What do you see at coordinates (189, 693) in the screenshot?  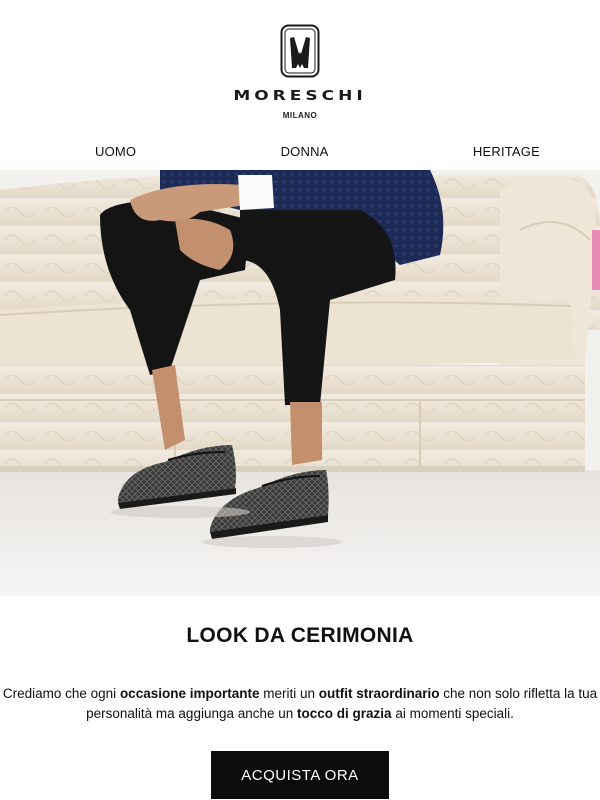 I see `body-bold-1: occasione importante` at bounding box center [189, 693].